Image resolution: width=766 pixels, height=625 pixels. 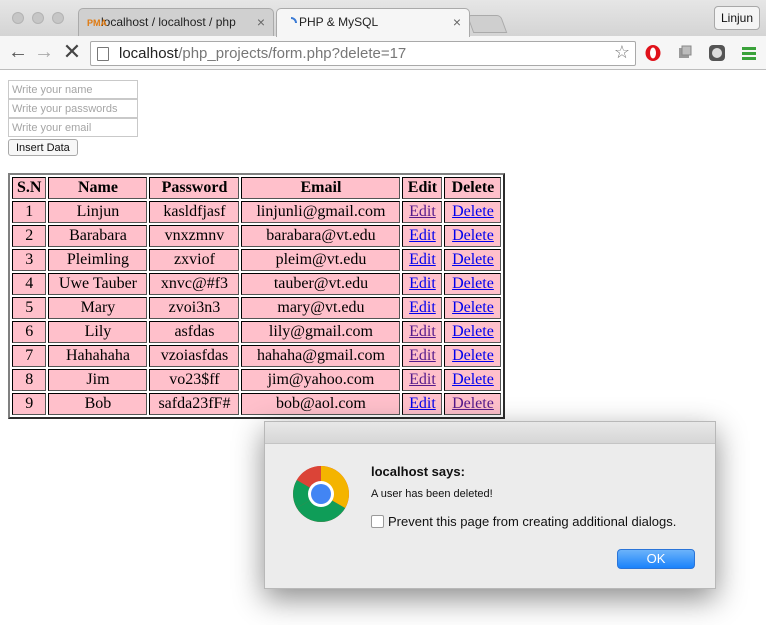 I want to click on extension-square-icon, so click(x=717, y=53).